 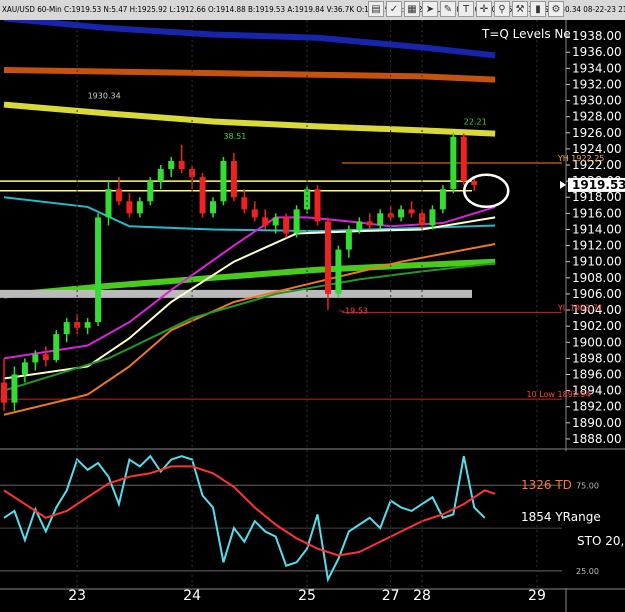 I want to click on y-tick-label: 1912.00, so click(x=597, y=246).